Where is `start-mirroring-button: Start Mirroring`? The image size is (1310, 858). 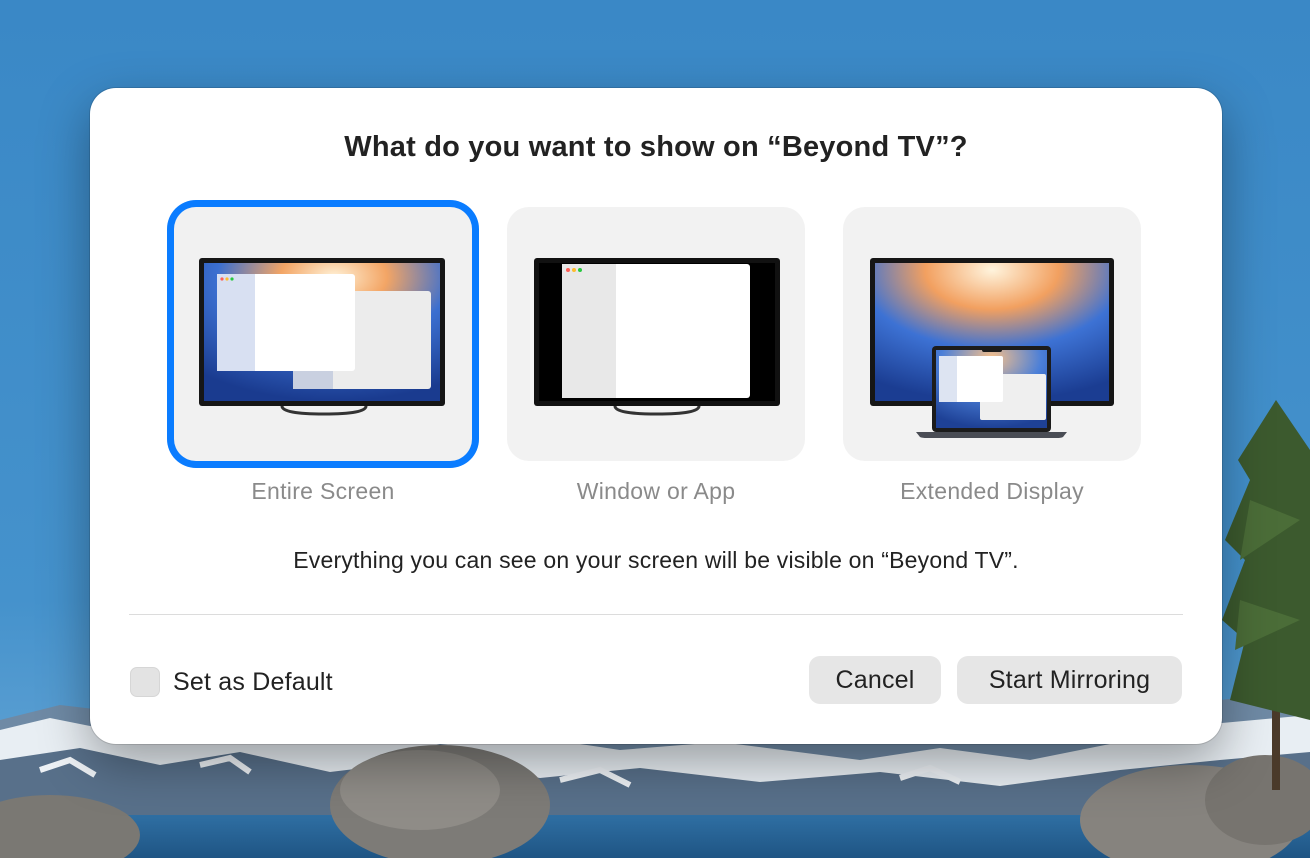 start-mirroring-button: Start Mirroring is located at coordinates (1069, 680).